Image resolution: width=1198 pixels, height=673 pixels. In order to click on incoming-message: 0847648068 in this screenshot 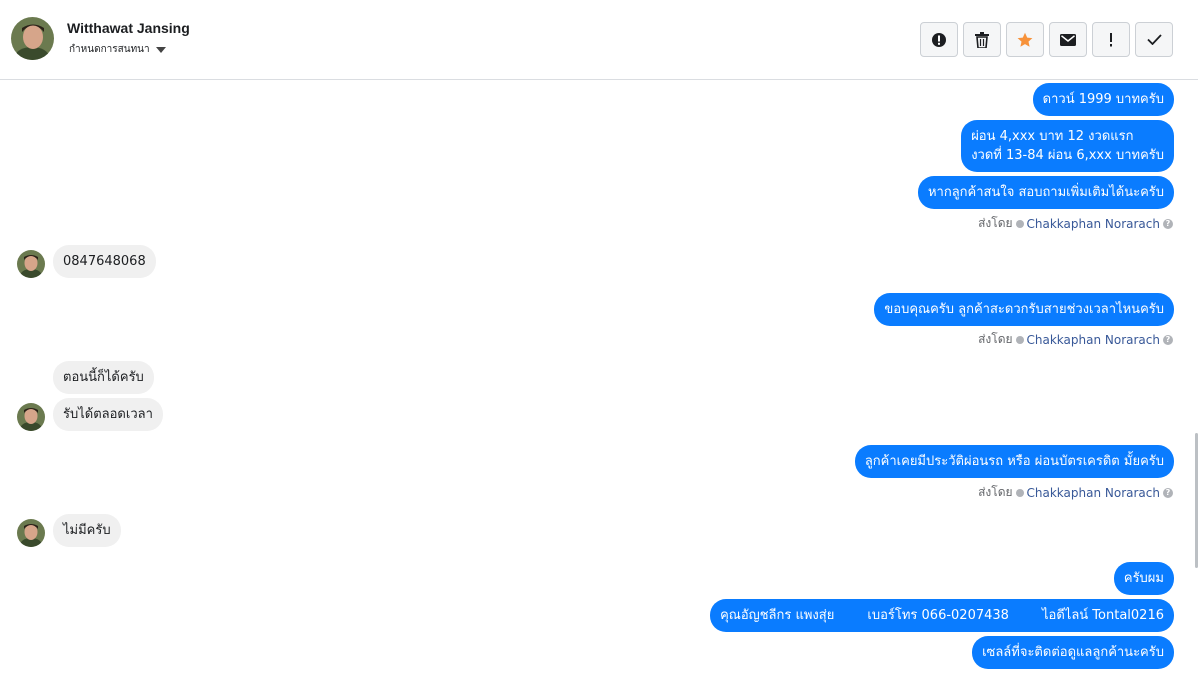, I will do `click(104, 261)`.